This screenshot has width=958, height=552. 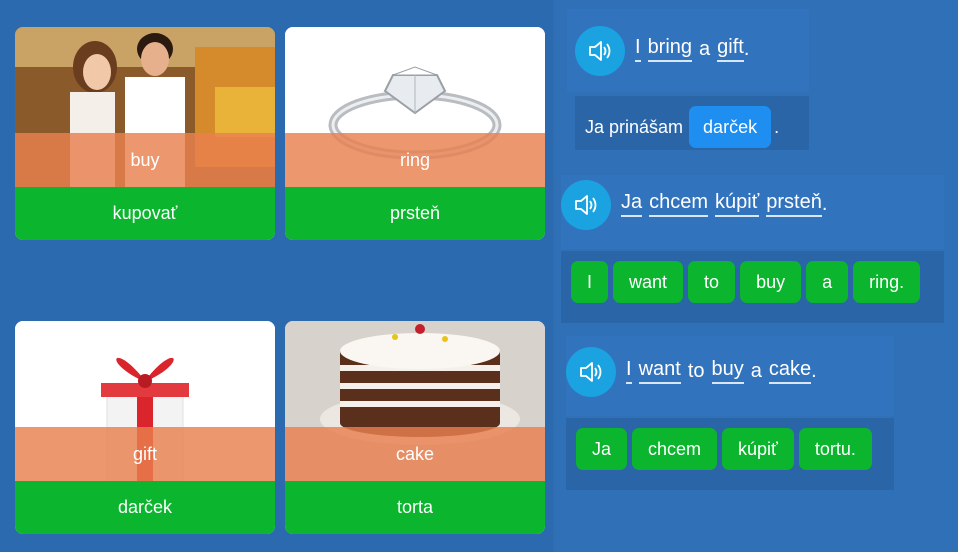 I want to click on sentence2-word-chips: I want to buy a ring., so click(x=748, y=282).